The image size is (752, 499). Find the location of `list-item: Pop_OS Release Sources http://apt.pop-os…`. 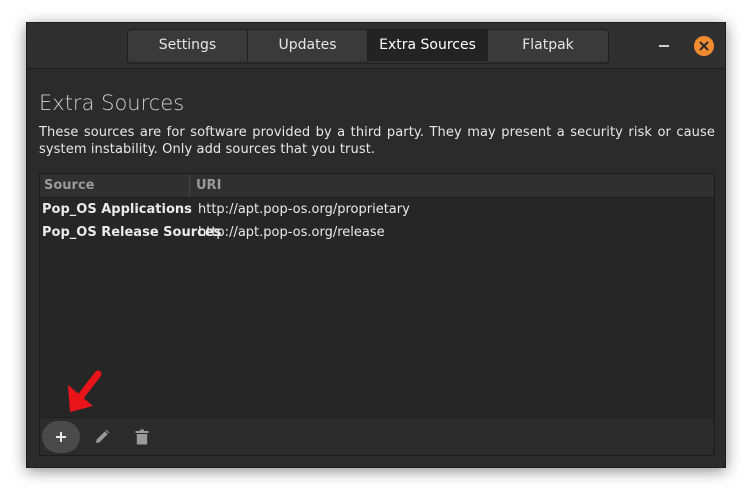

list-item: Pop_OS Release Sources http://apt.pop-os… is located at coordinates (377, 232).